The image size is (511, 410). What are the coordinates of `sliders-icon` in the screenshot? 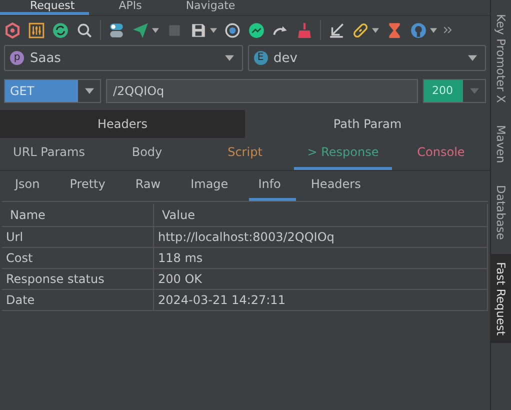 It's located at (36, 30).